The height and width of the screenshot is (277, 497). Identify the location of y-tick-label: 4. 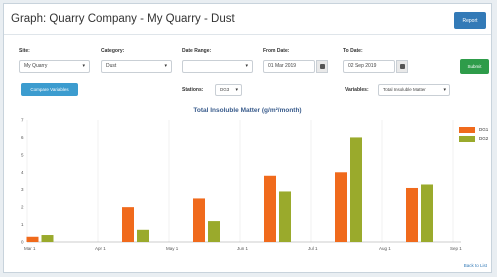
(22, 172).